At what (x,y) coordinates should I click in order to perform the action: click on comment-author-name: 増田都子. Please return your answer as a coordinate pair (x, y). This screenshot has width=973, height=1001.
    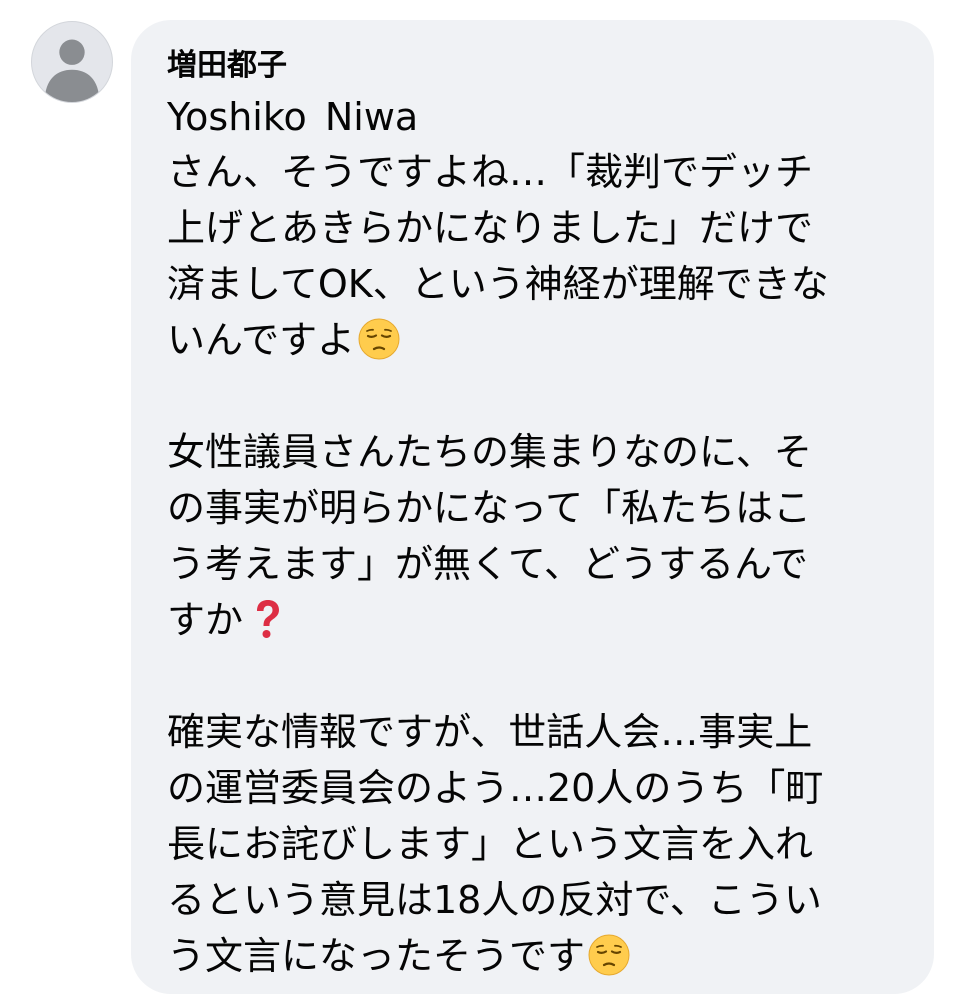
    Looking at the image, I should click on (535, 66).